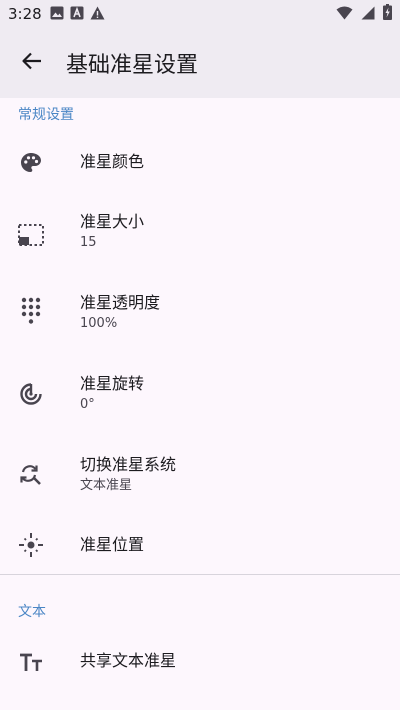 This screenshot has height=710, width=400. What do you see at coordinates (57, 14) in the screenshot?
I see `image-icon` at bounding box center [57, 14].